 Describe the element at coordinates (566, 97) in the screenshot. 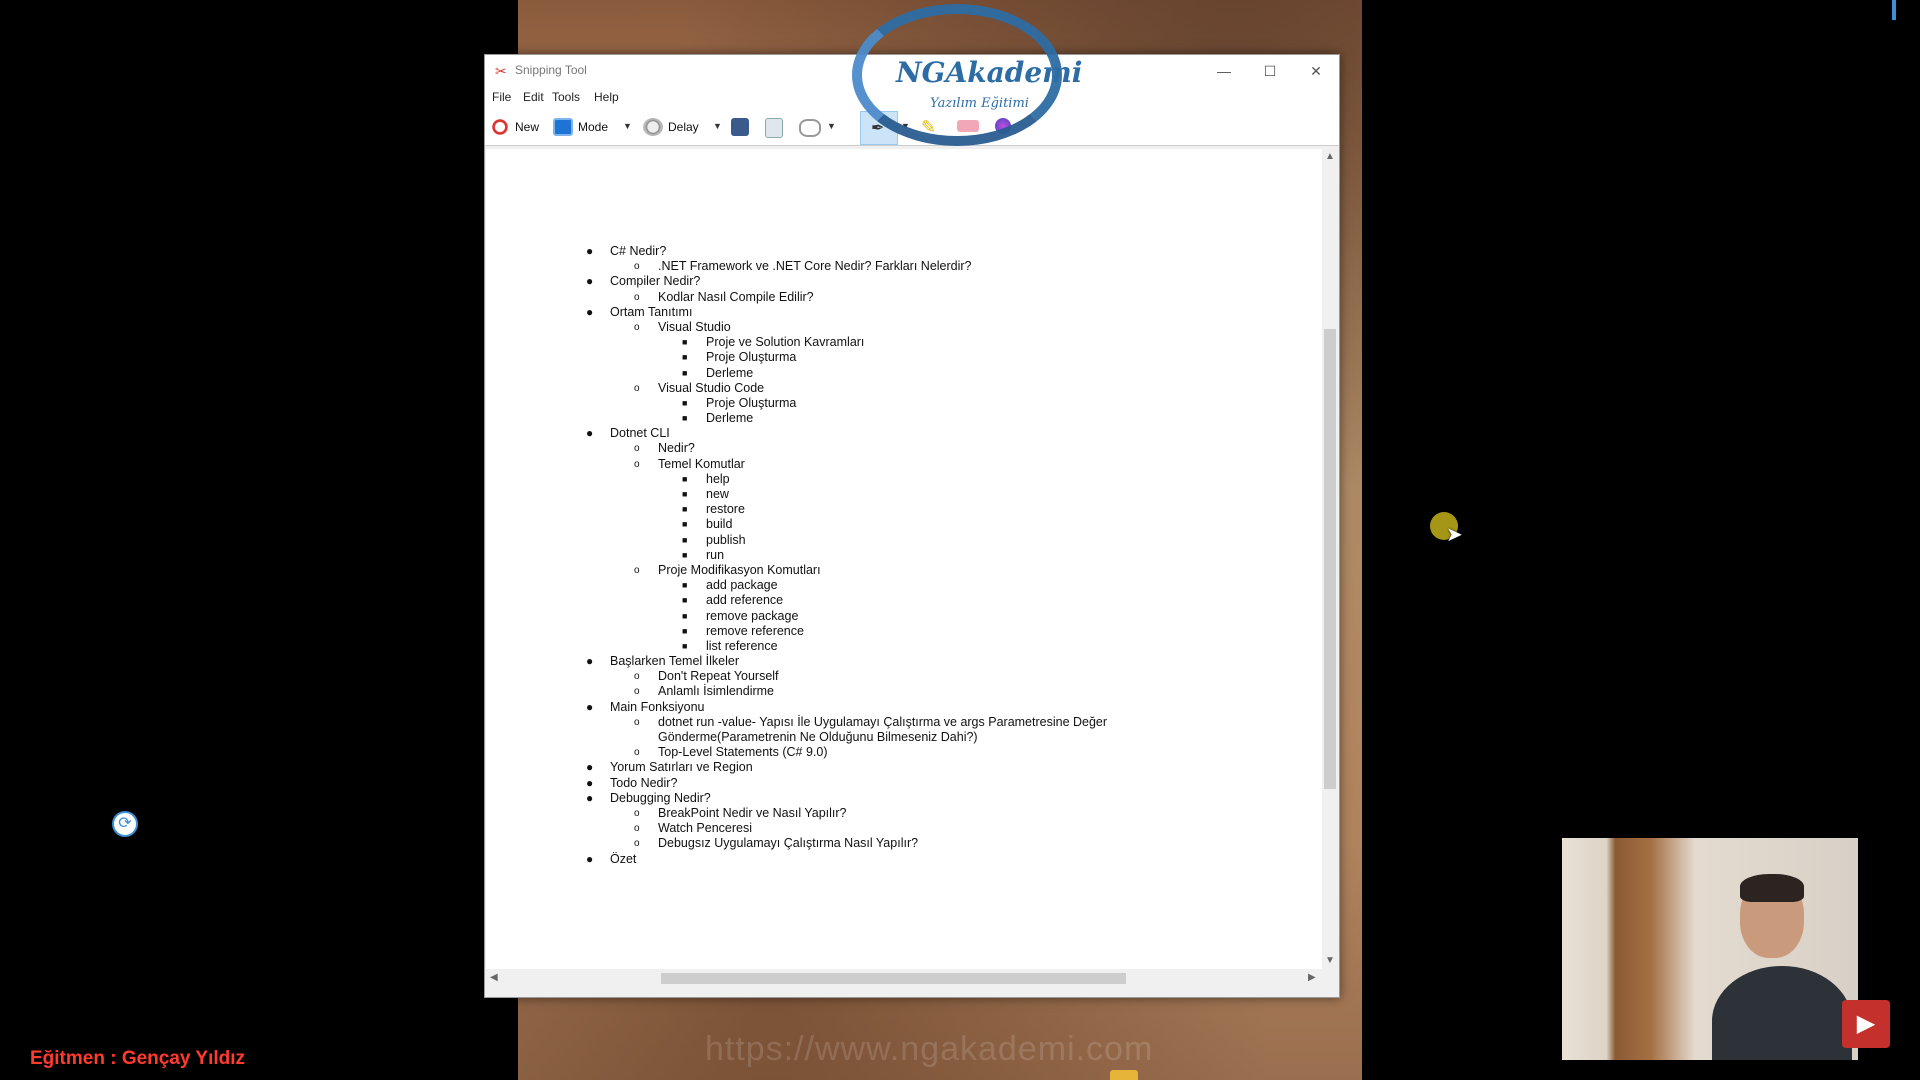

I see `menu-tools: Tools` at that location.